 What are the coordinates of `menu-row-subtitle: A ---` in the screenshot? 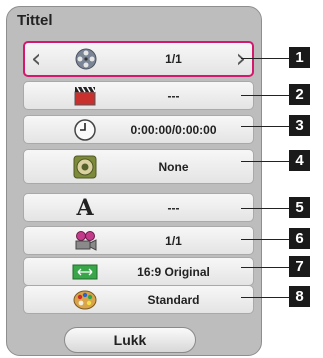 It's located at (138, 207).